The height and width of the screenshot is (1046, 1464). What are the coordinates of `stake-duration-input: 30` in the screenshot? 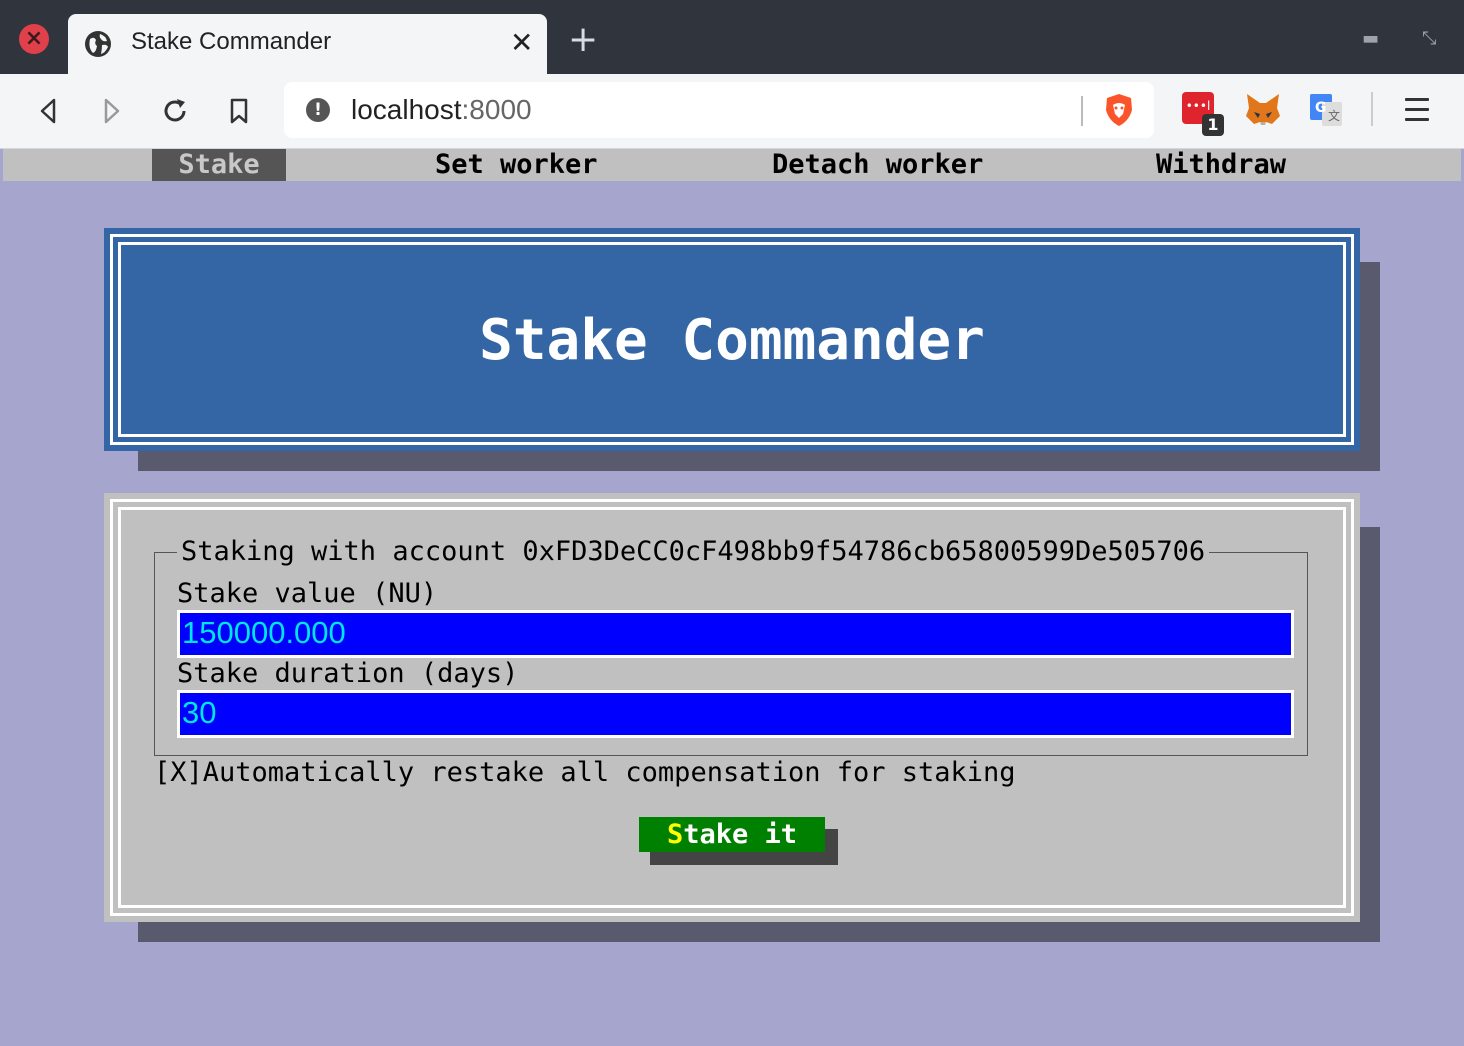 It's located at (735, 714).